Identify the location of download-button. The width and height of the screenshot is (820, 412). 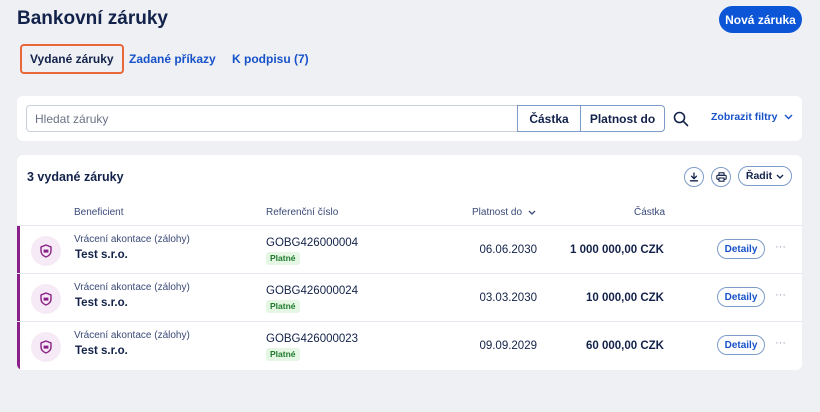
(694, 177).